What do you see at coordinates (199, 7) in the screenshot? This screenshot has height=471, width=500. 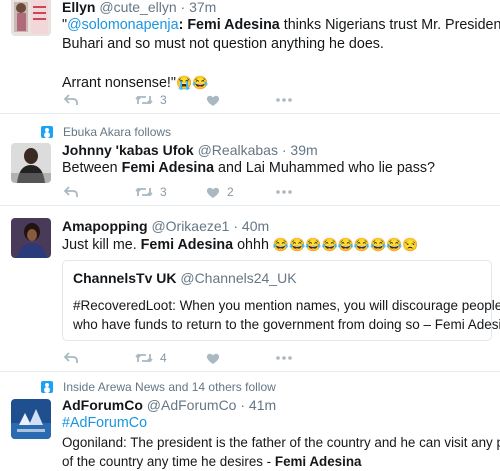 I see `timestamp: · 37m` at bounding box center [199, 7].